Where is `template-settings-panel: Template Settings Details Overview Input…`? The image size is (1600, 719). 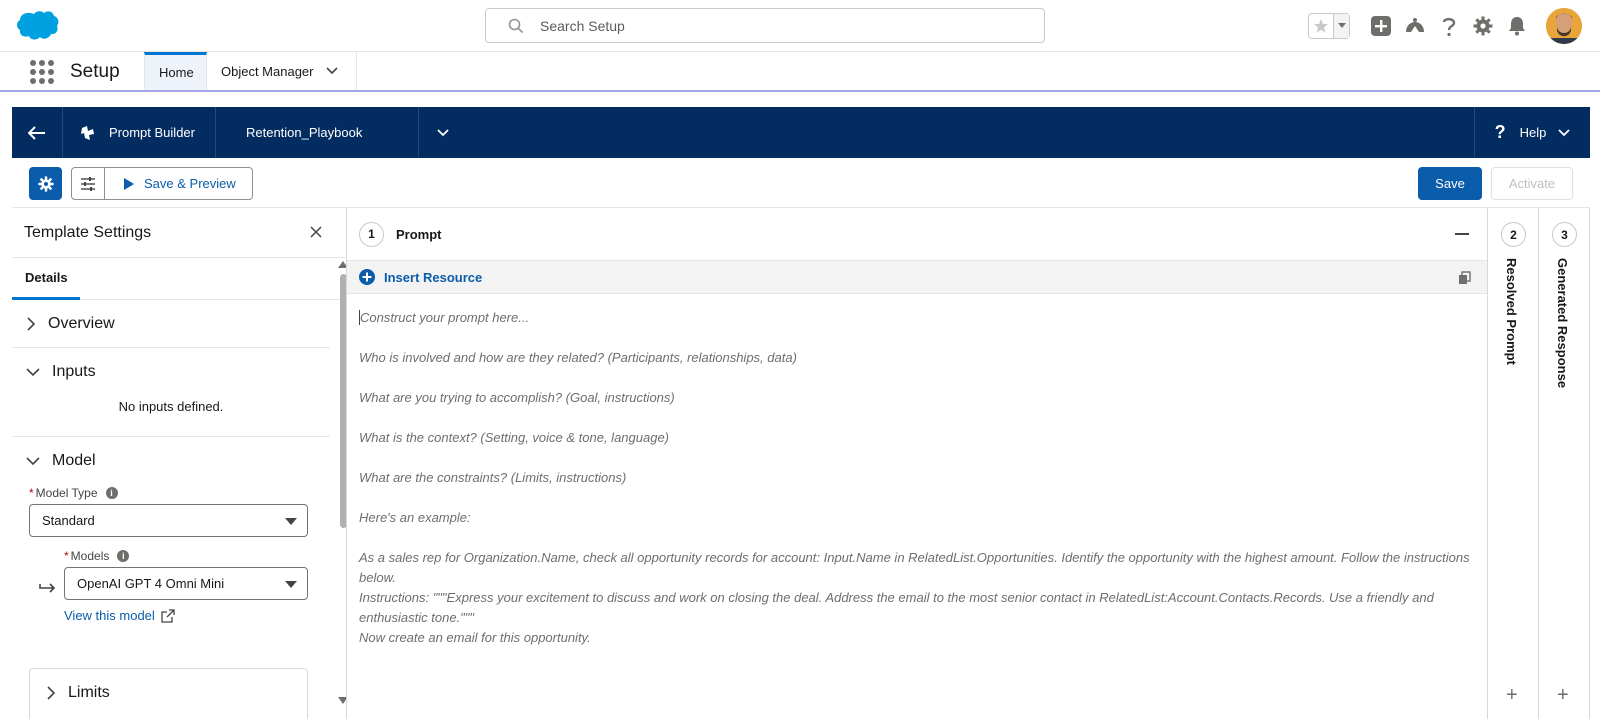
template-settings-panel: Template Settings Details Overview Input… is located at coordinates (179, 463).